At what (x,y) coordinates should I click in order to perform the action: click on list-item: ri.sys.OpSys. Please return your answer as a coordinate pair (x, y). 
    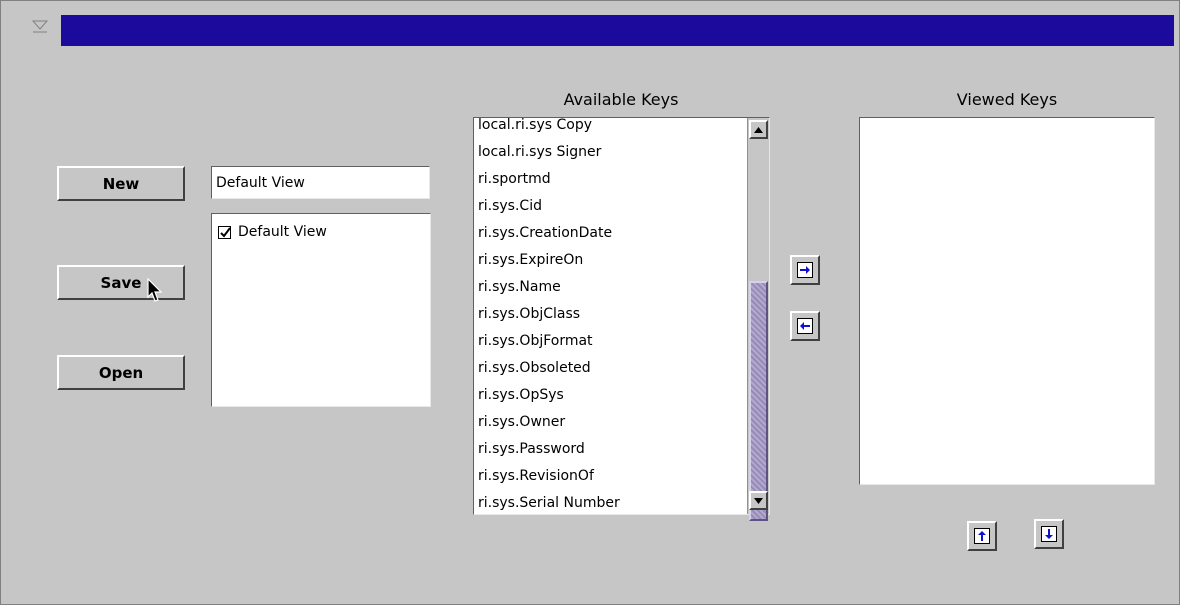
    Looking at the image, I should click on (610, 395).